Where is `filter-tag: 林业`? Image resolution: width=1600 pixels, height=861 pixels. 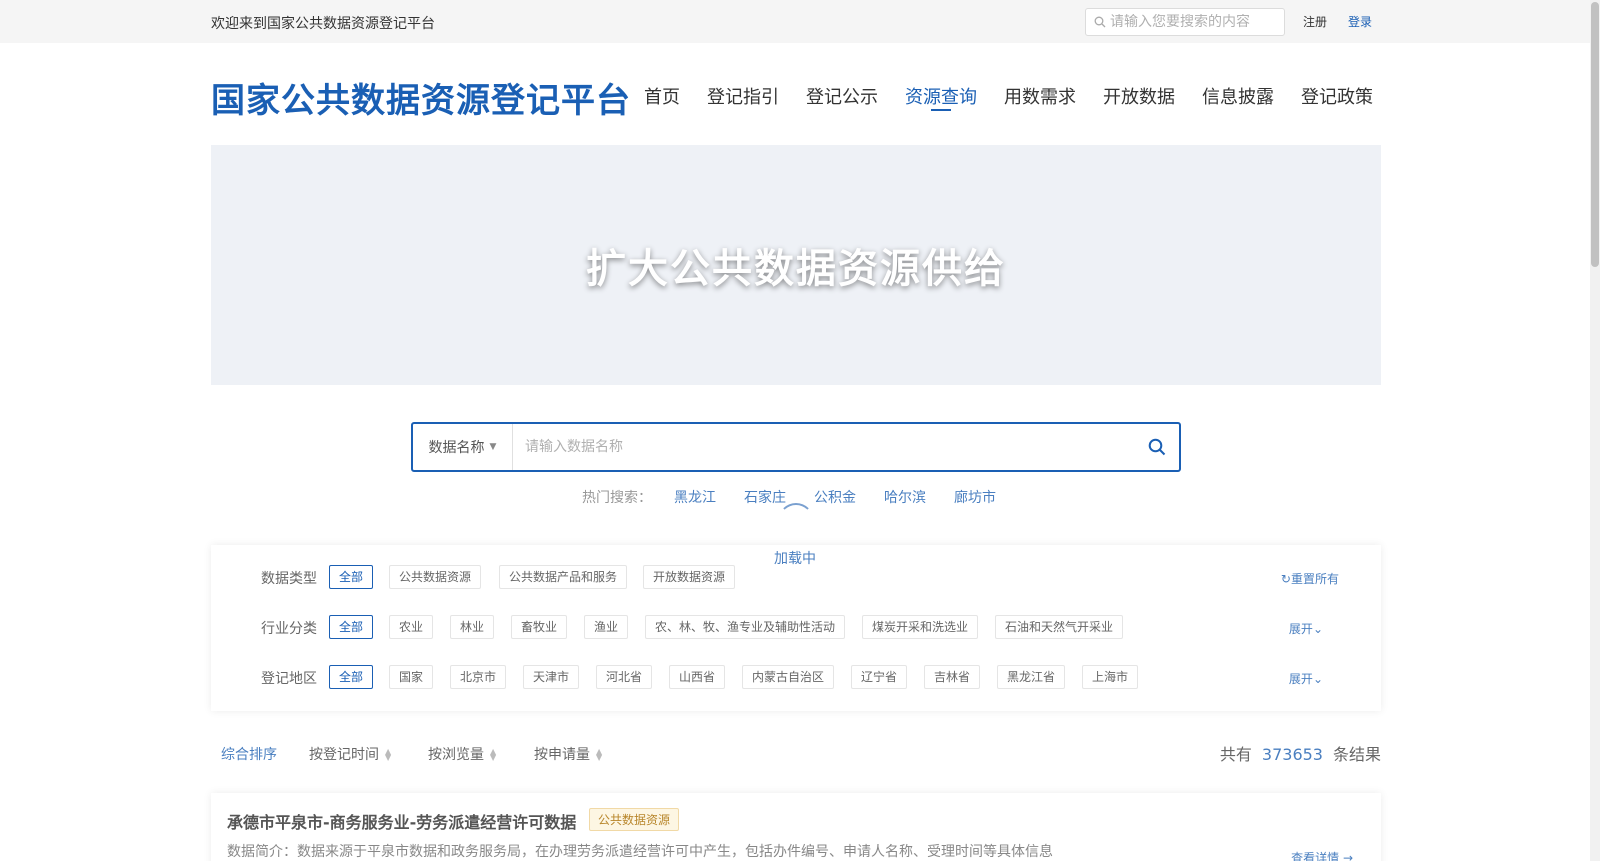 filter-tag: 林业 is located at coordinates (472, 627).